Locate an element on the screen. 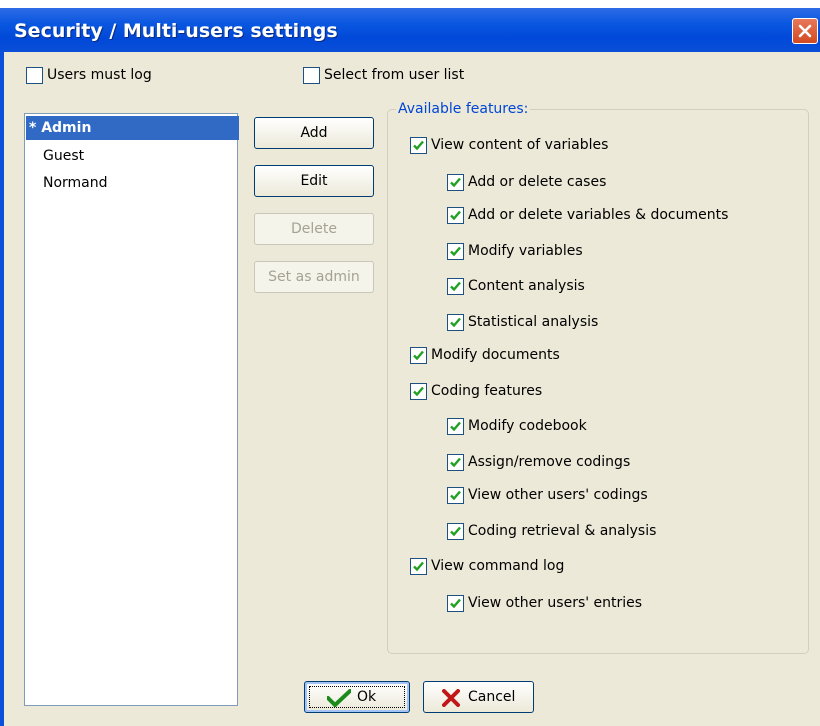 Image resolution: width=820 pixels, height=726 pixels. users-must-log-label: Users must log is located at coordinates (99, 75).